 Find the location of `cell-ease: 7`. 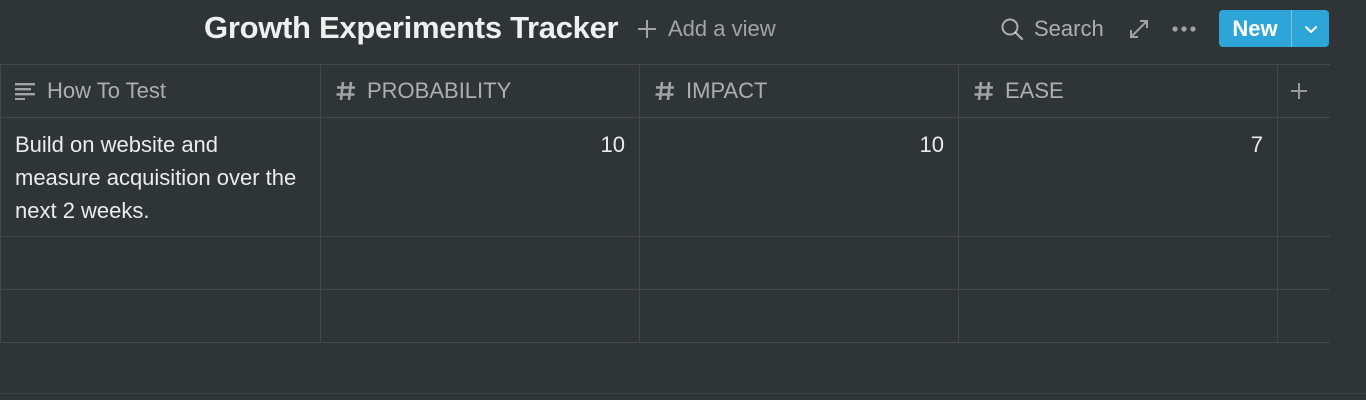

cell-ease: 7 is located at coordinates (1118, 177).